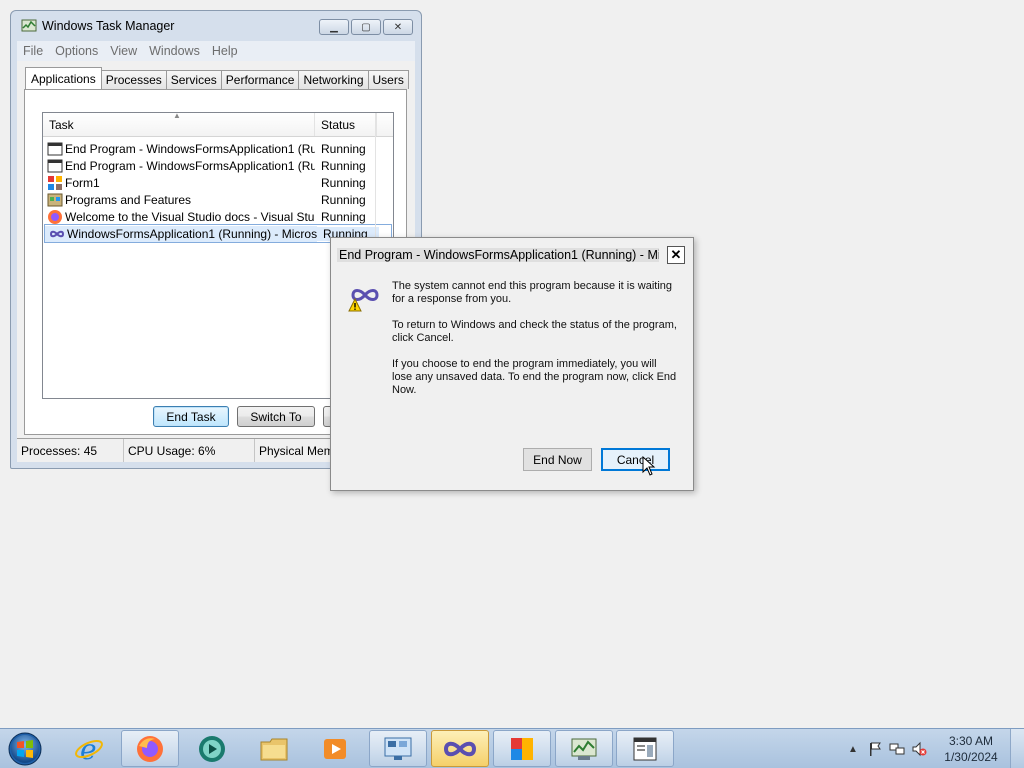  What do you see at coordinates (61, 124) in the screenshot?
I see `column-task-label: Task` at bounding box center [61, 124].